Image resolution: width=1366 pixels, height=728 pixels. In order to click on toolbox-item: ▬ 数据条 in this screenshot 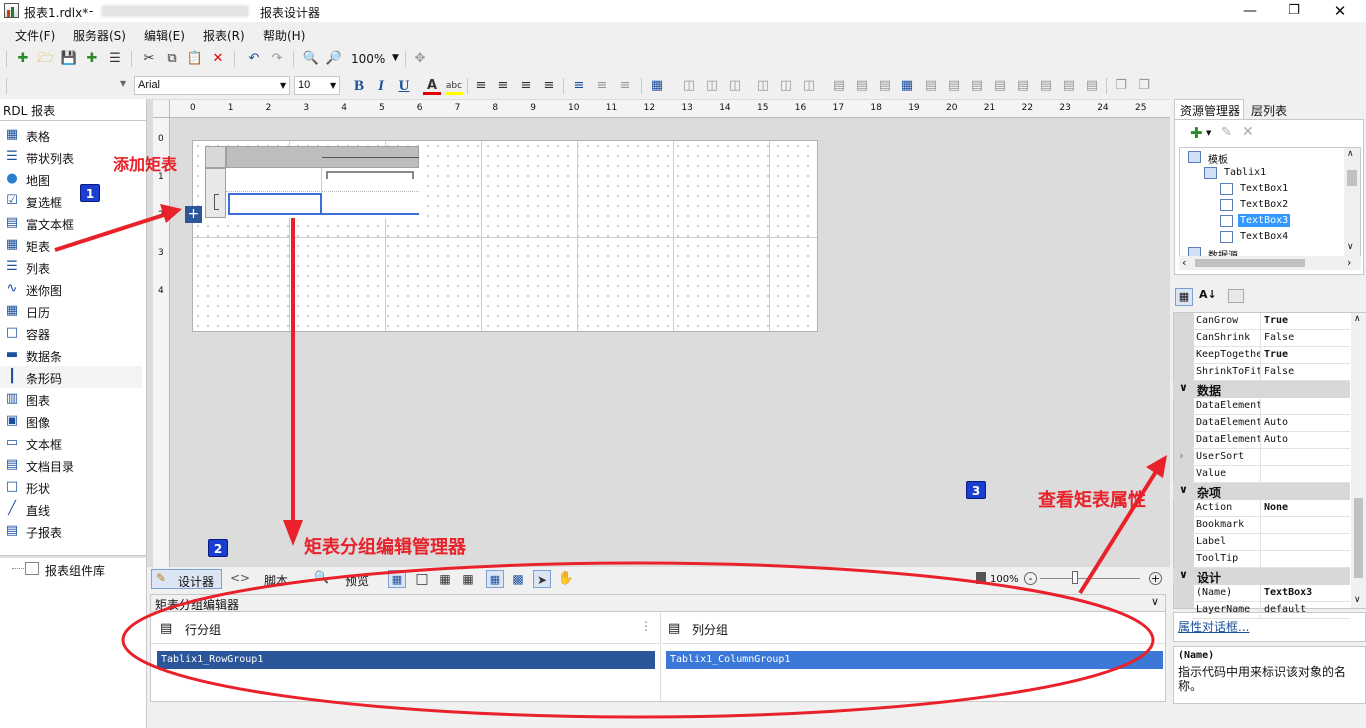, I will do `click(71, 355)`.